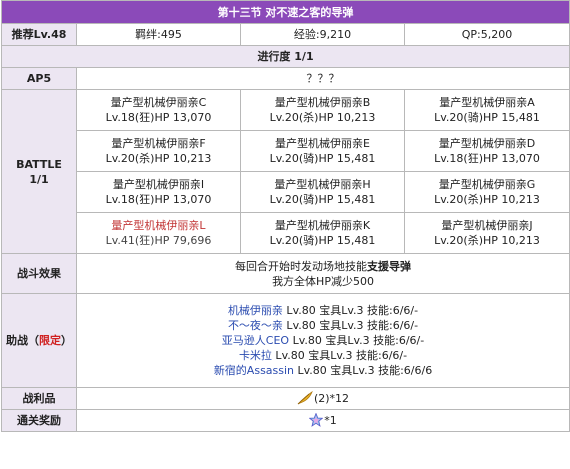 The width and height of the screenshot is (570, 469). Describe the element at coordinates (39, 398) in the screenshot. I see `loot-label: 战利品` at that location.